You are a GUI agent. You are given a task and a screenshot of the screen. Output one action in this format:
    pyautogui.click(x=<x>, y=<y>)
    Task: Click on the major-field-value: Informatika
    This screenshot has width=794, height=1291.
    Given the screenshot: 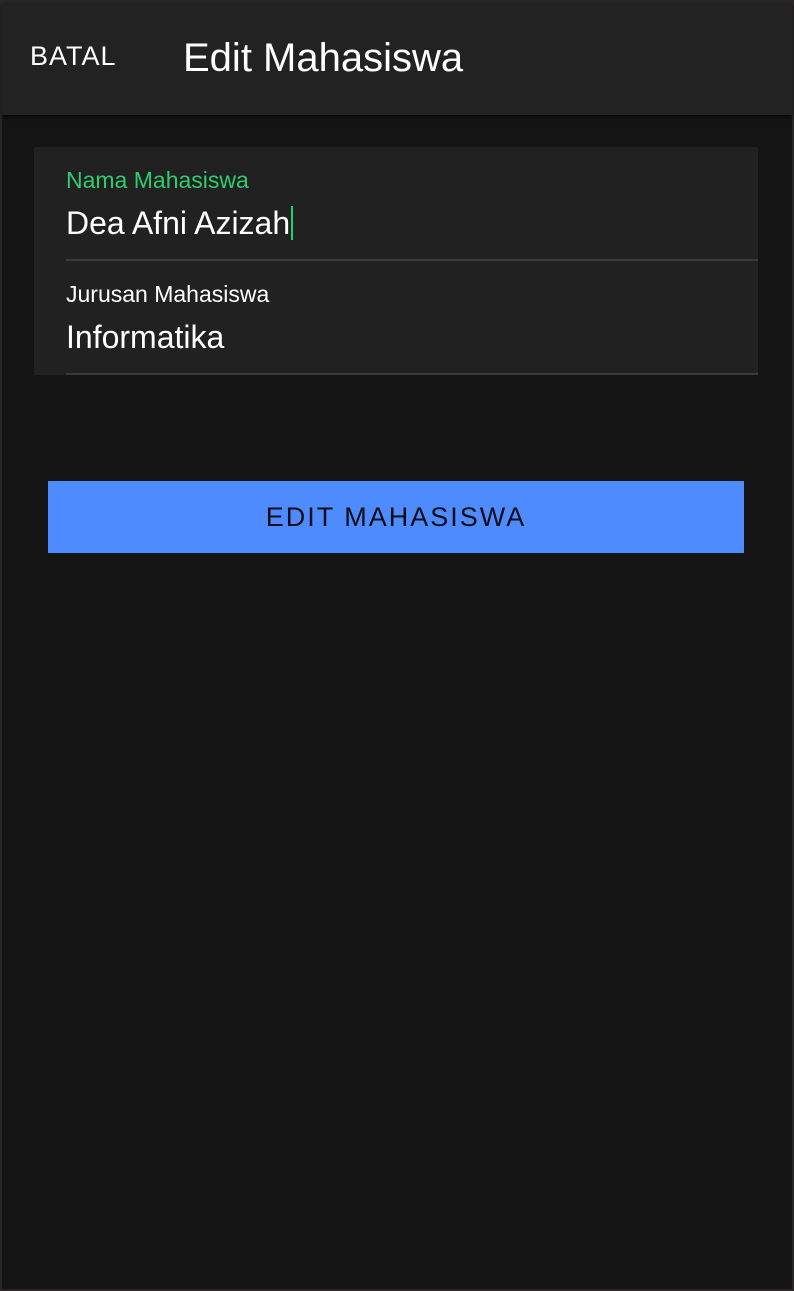 What is the action you would take?
    pyautogui.click(x=145, y=337)
    